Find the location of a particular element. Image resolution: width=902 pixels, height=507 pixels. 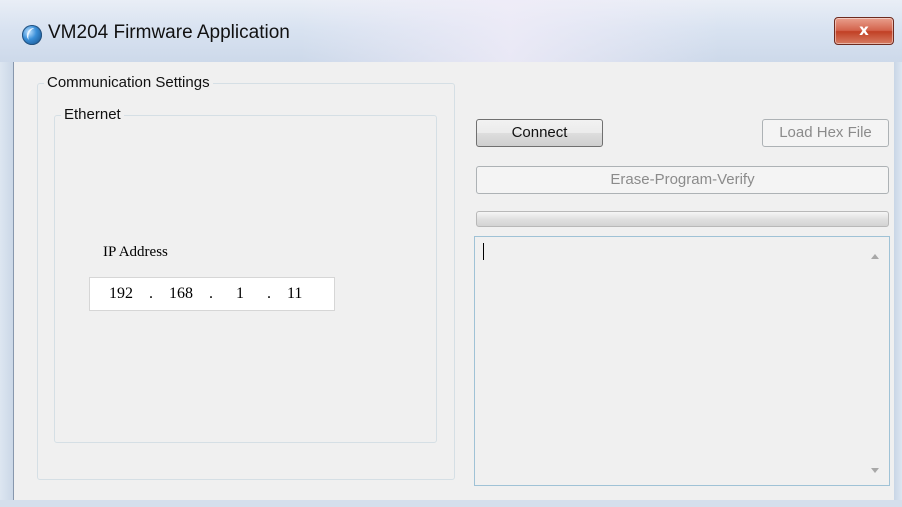

window-frame-bottom is located at coordinates (451, 503).